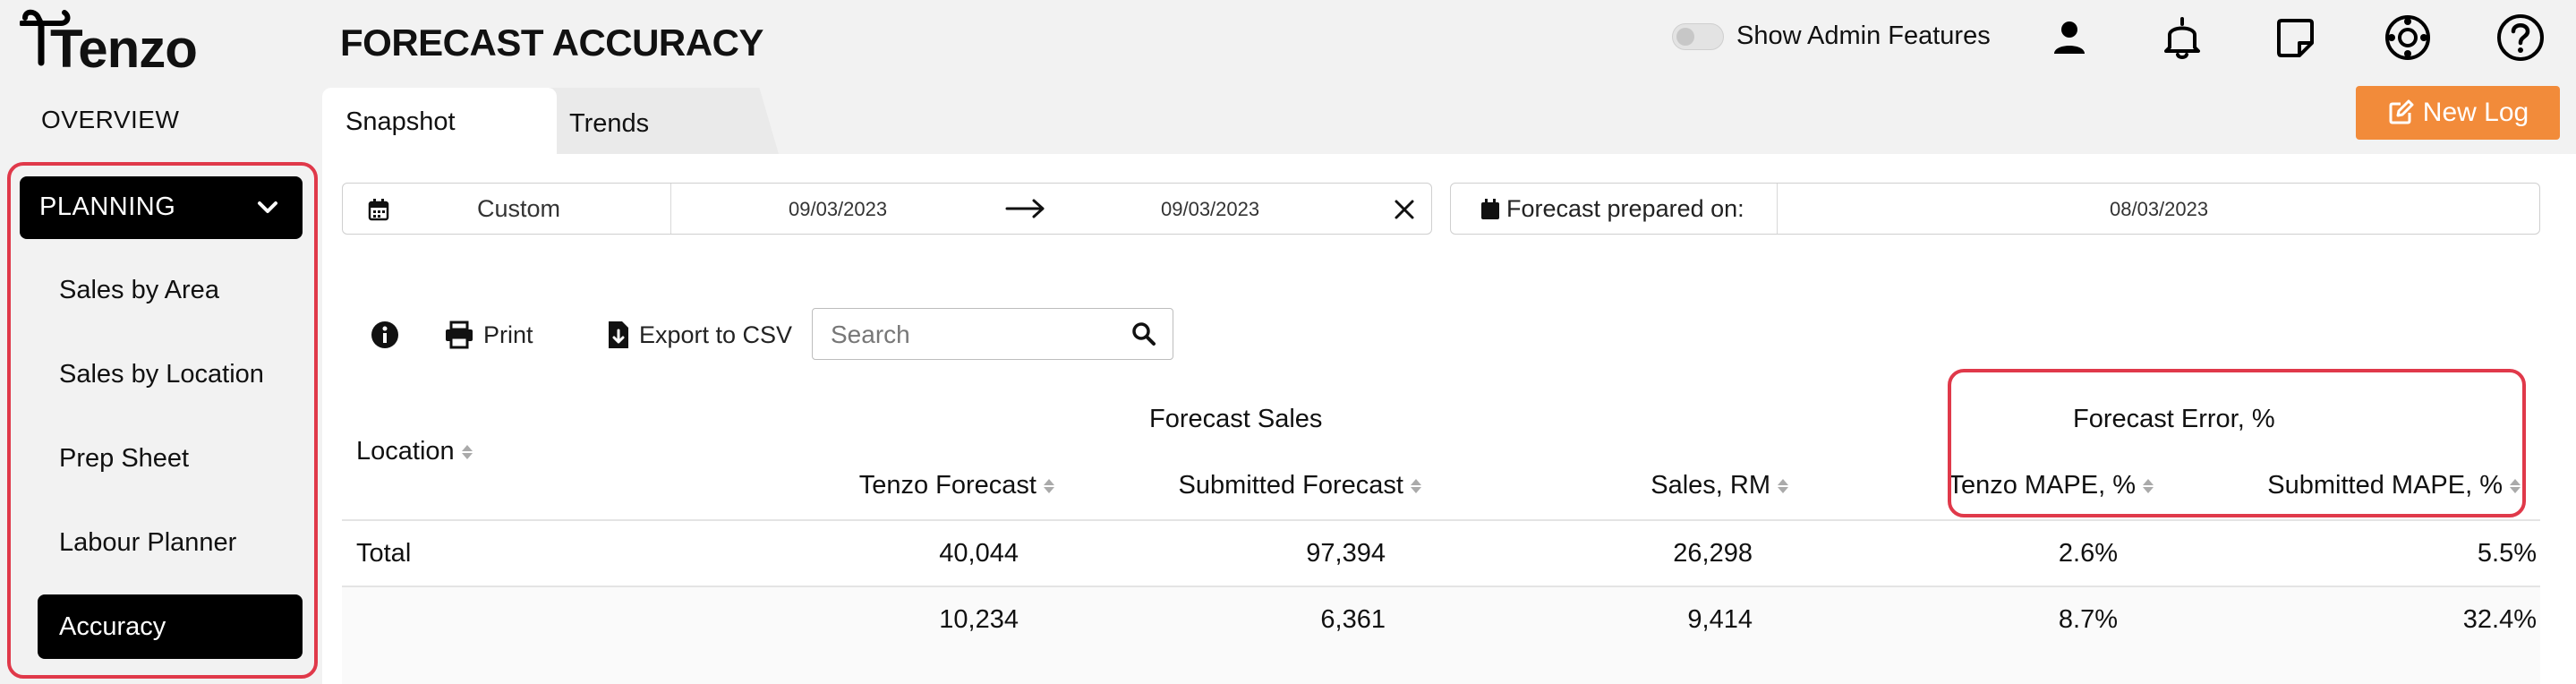 This screenshot has width=2576, height=684. I want to click on col-header-label: Submitted Forecast, so click(1290, 485).